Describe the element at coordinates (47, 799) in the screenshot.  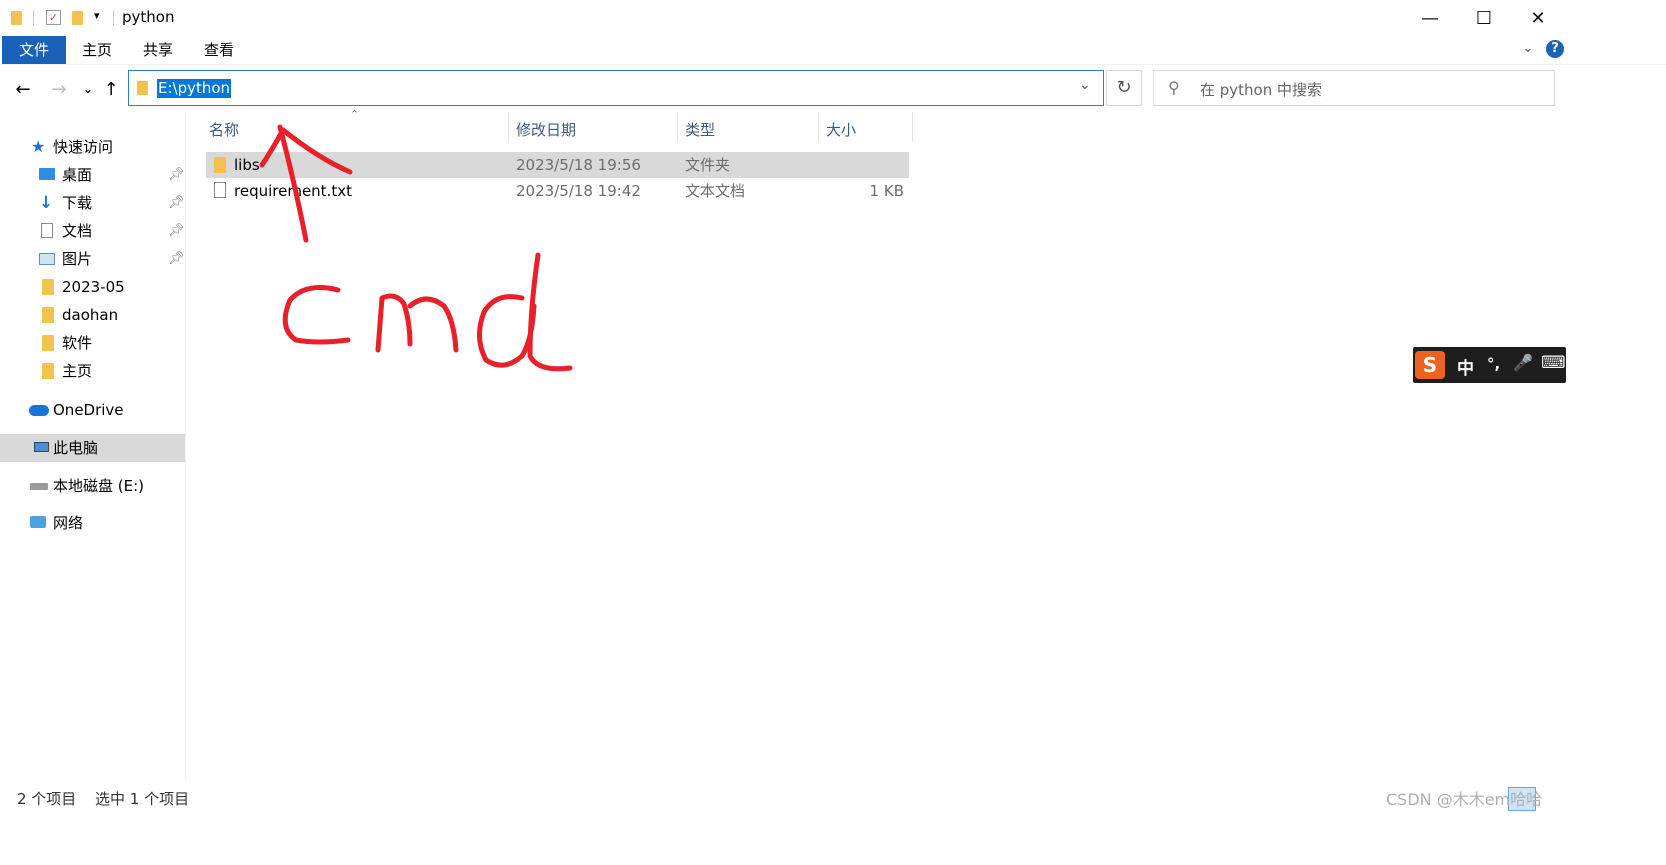
I see `status-item-count: 2 个项目` at that location.